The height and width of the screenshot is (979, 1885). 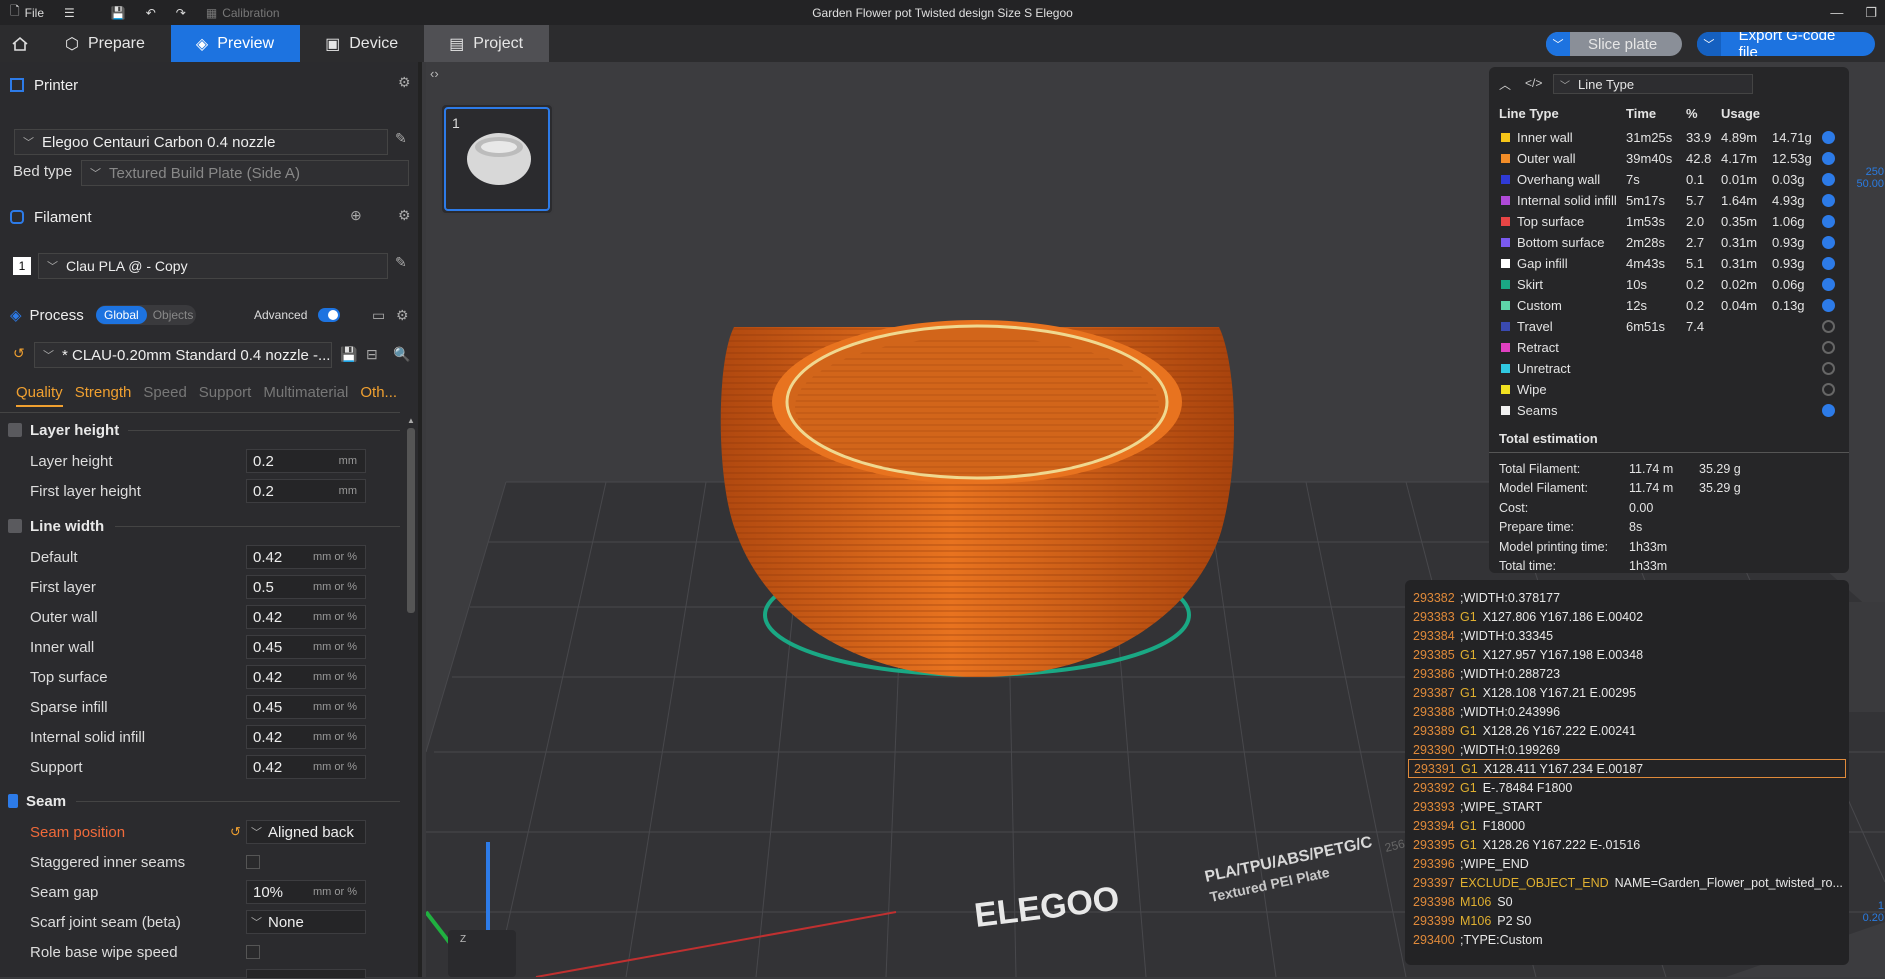 What do you see at coordinates (1614, 44) in the screenshot?
I see `slice-plate-button: ﹀ Slice plate` at bounding box center [1614, 44].